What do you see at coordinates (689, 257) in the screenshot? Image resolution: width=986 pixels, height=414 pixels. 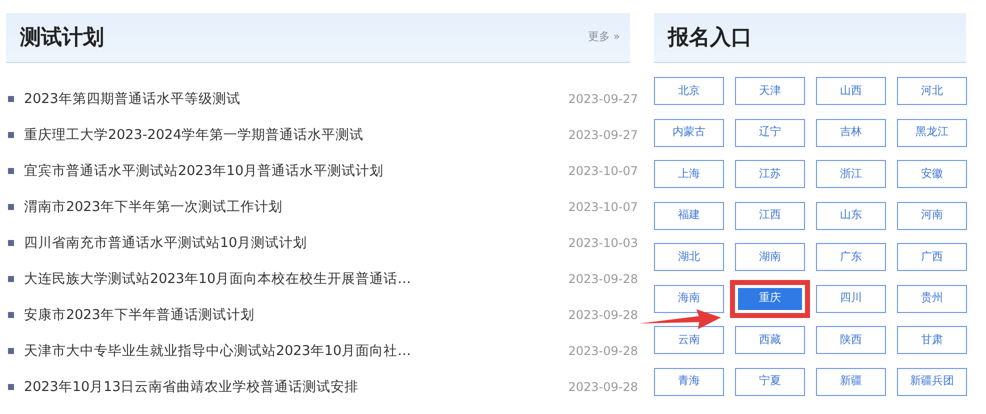 I see `region-button: 湖北` at bounding box center [689, 257].